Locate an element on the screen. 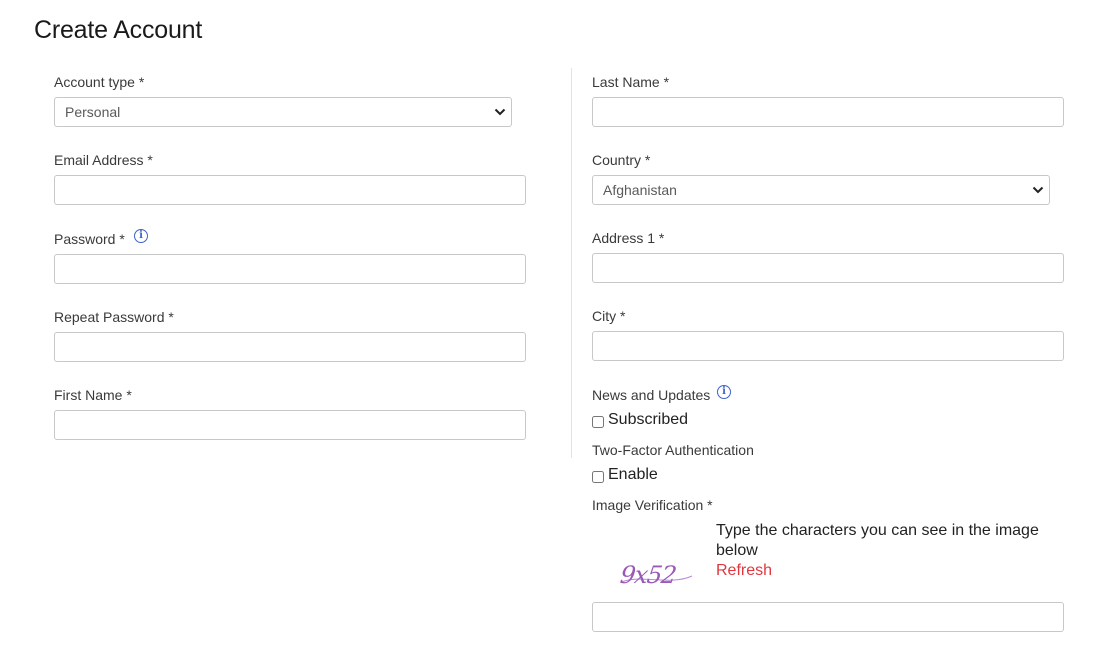 The height and width of the screenshot is (659, 1101). captcha-input is located at coordinates (828, 617).